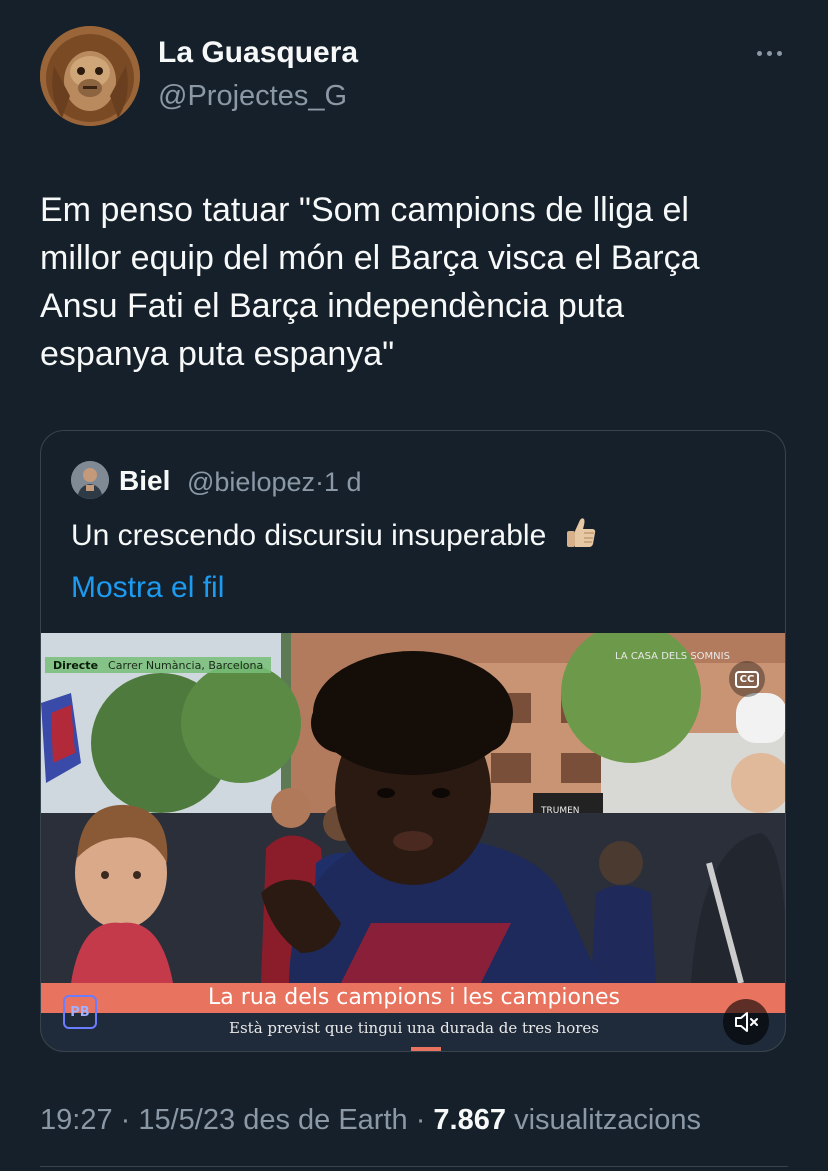 The width and height of the screenshot is (828, 1171). I want to click on more-horizontal-icon, so click(769, 53).